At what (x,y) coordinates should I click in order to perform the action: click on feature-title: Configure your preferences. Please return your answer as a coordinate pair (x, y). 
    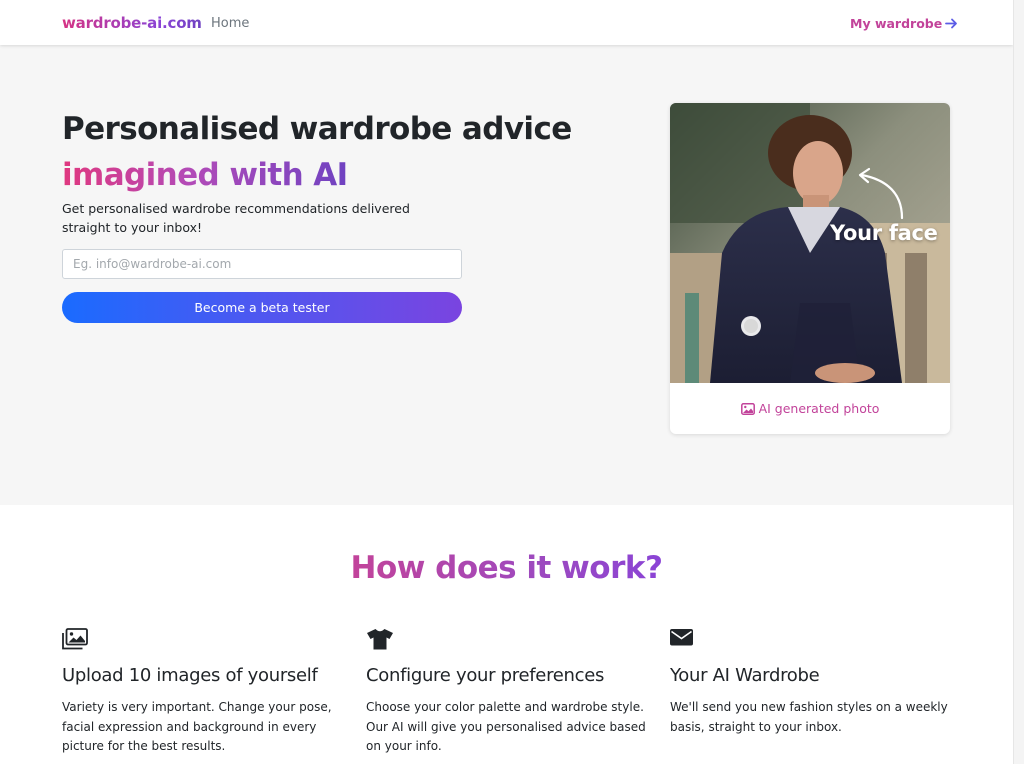
    Looking at the image, I should click on (485, 675).